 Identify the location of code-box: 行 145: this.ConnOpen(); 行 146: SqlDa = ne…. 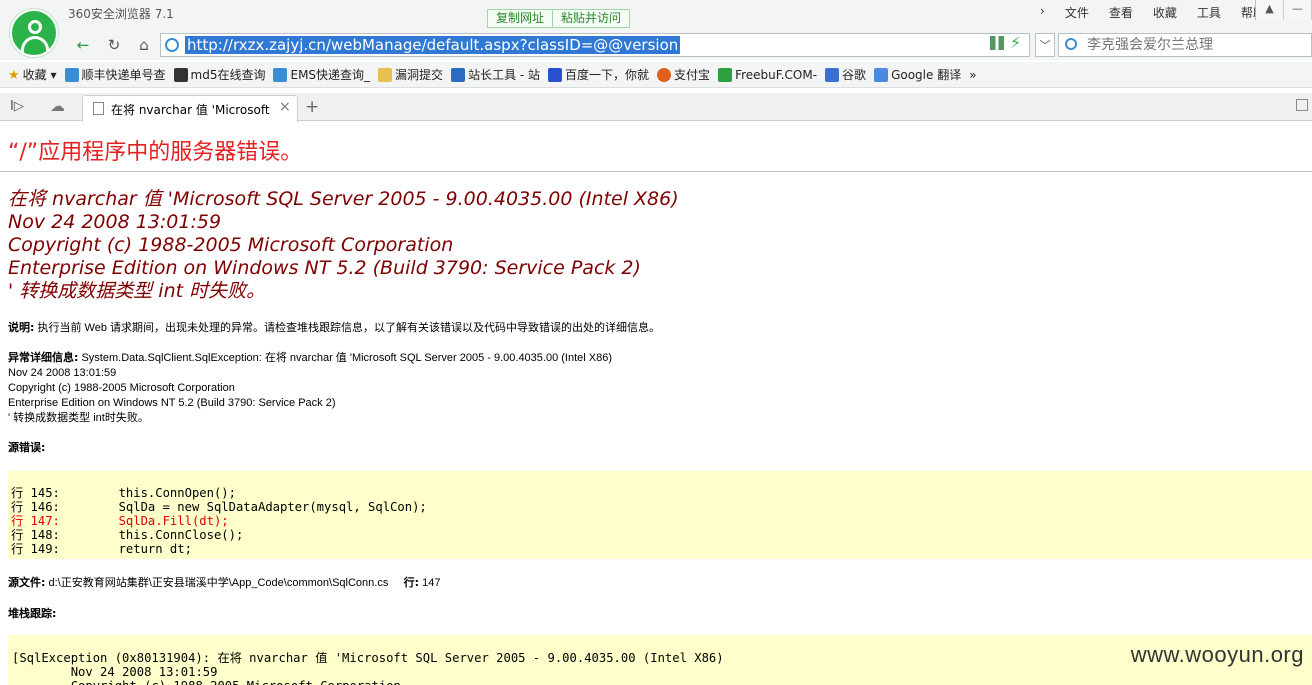
(660, 515).